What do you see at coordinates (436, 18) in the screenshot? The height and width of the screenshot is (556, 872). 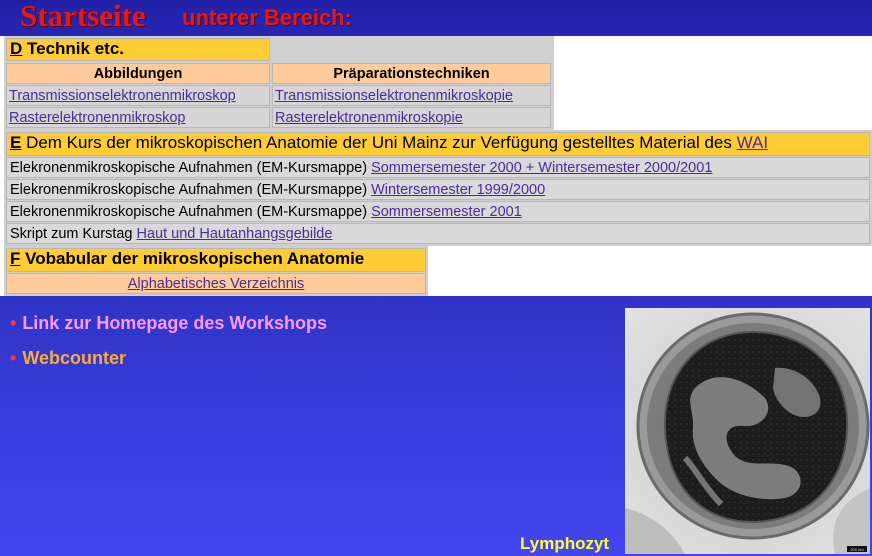 I see `header-bar: Startseite unterer Bereich:` at bounding box center [436, 18].